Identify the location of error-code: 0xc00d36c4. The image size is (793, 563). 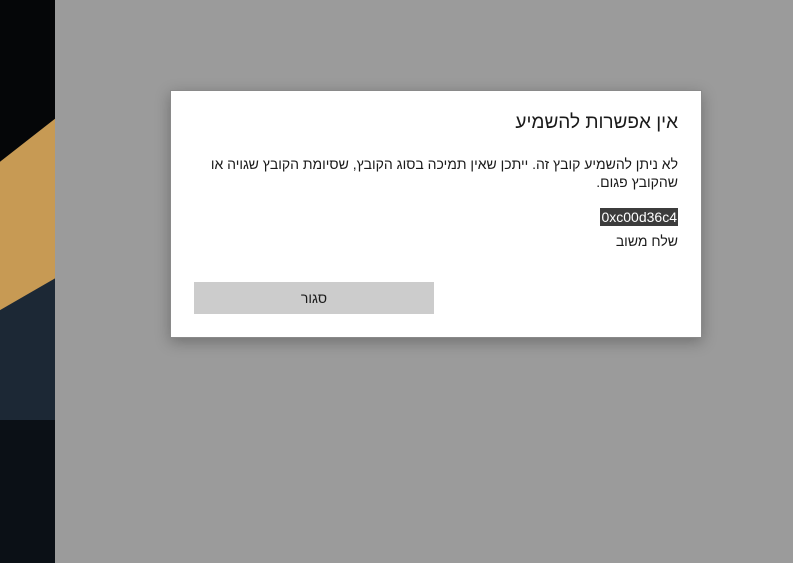
(639, 217).